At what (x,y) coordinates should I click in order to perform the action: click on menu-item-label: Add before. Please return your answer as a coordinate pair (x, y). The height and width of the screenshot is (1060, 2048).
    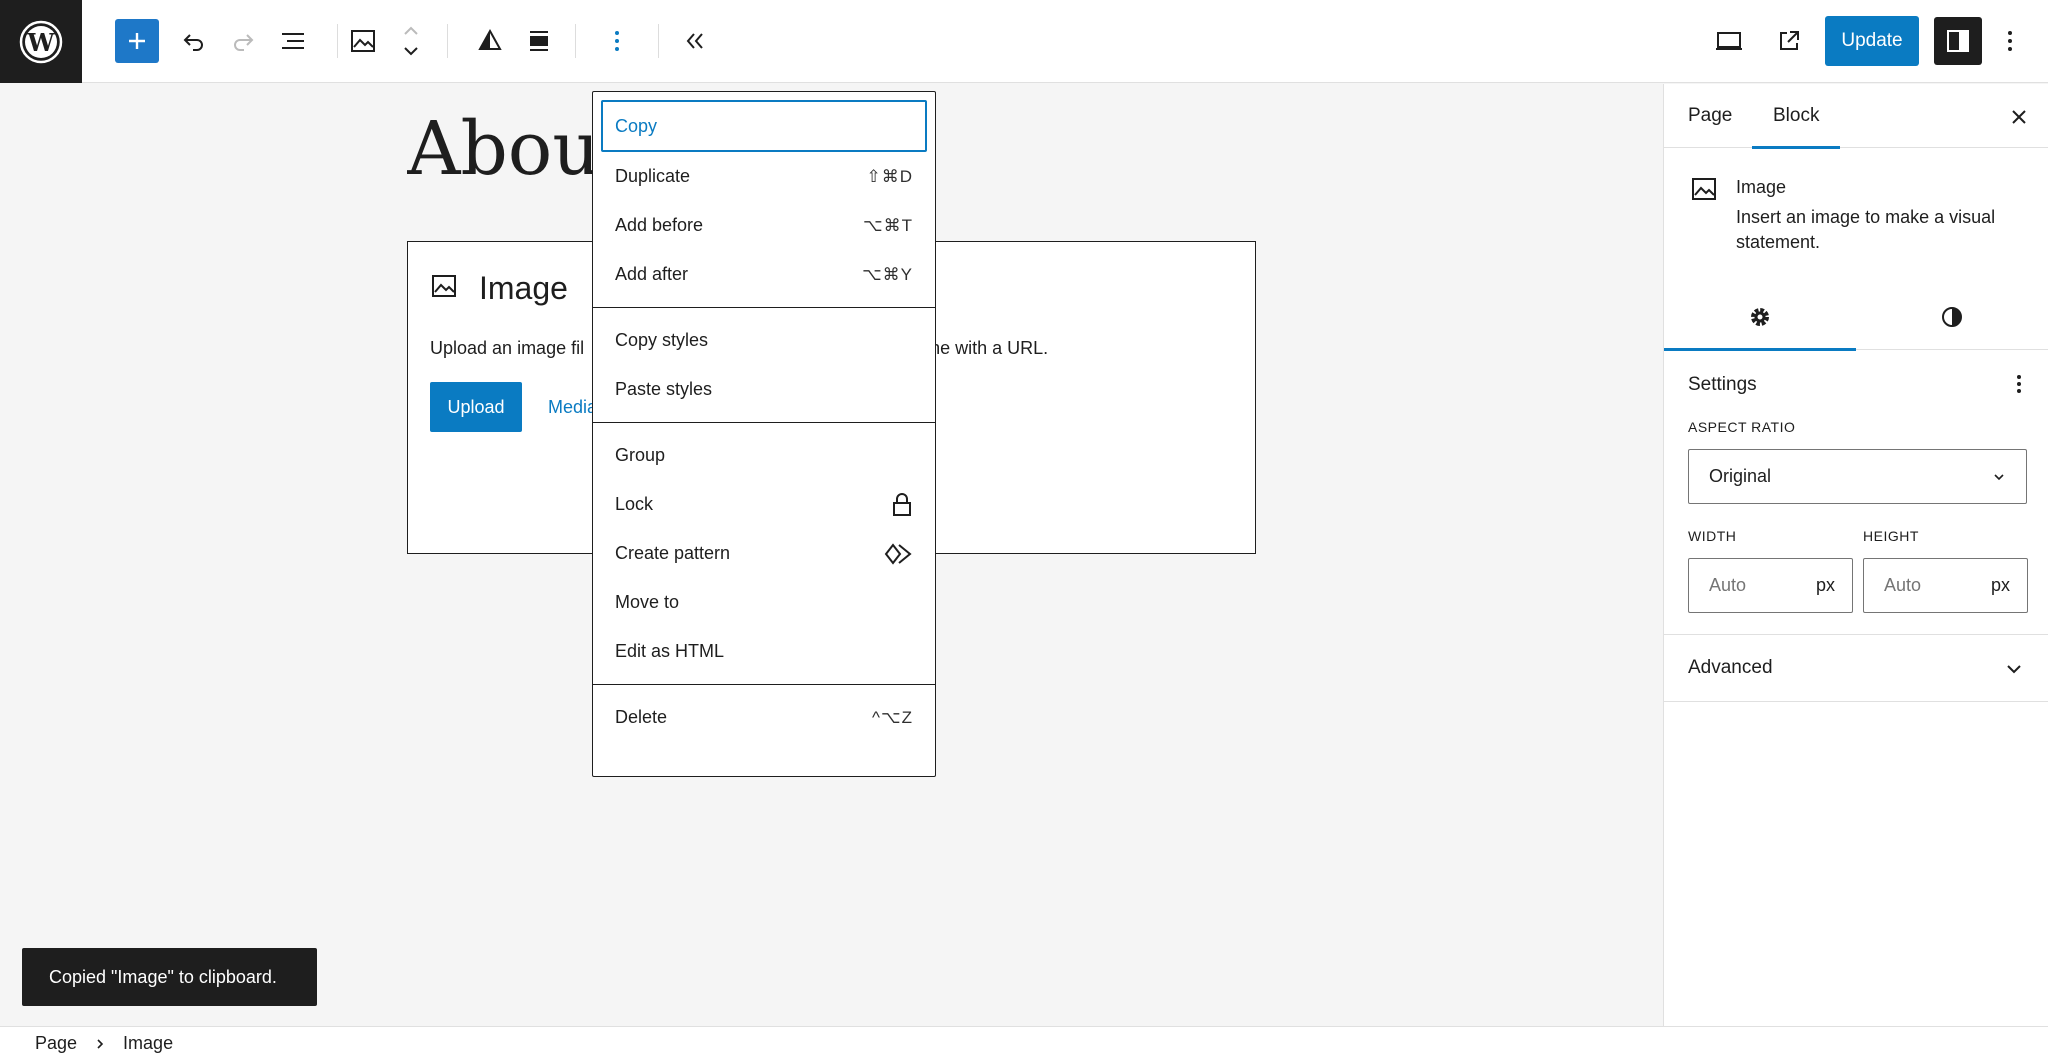
    Looking at the image, I should click on (659, 225).